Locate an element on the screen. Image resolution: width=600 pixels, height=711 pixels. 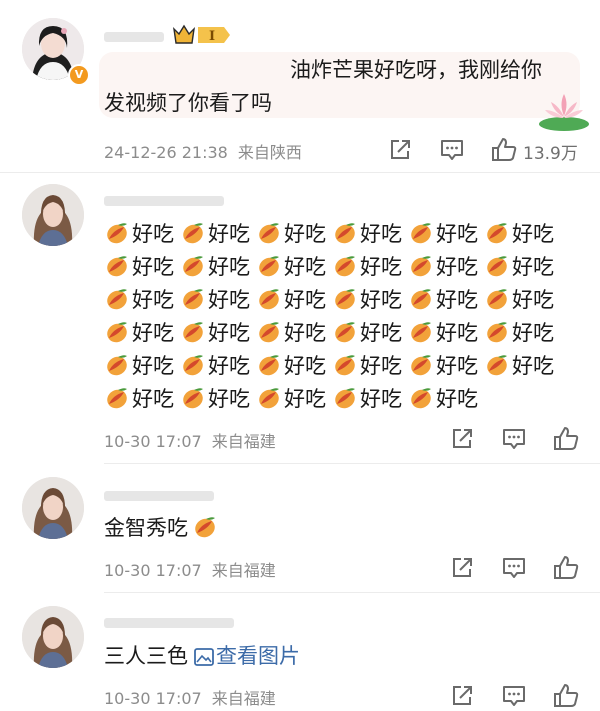
emoji-row: 好吃 好吃 好吃 好吃 好吃 is located at coordinates (344, 399).